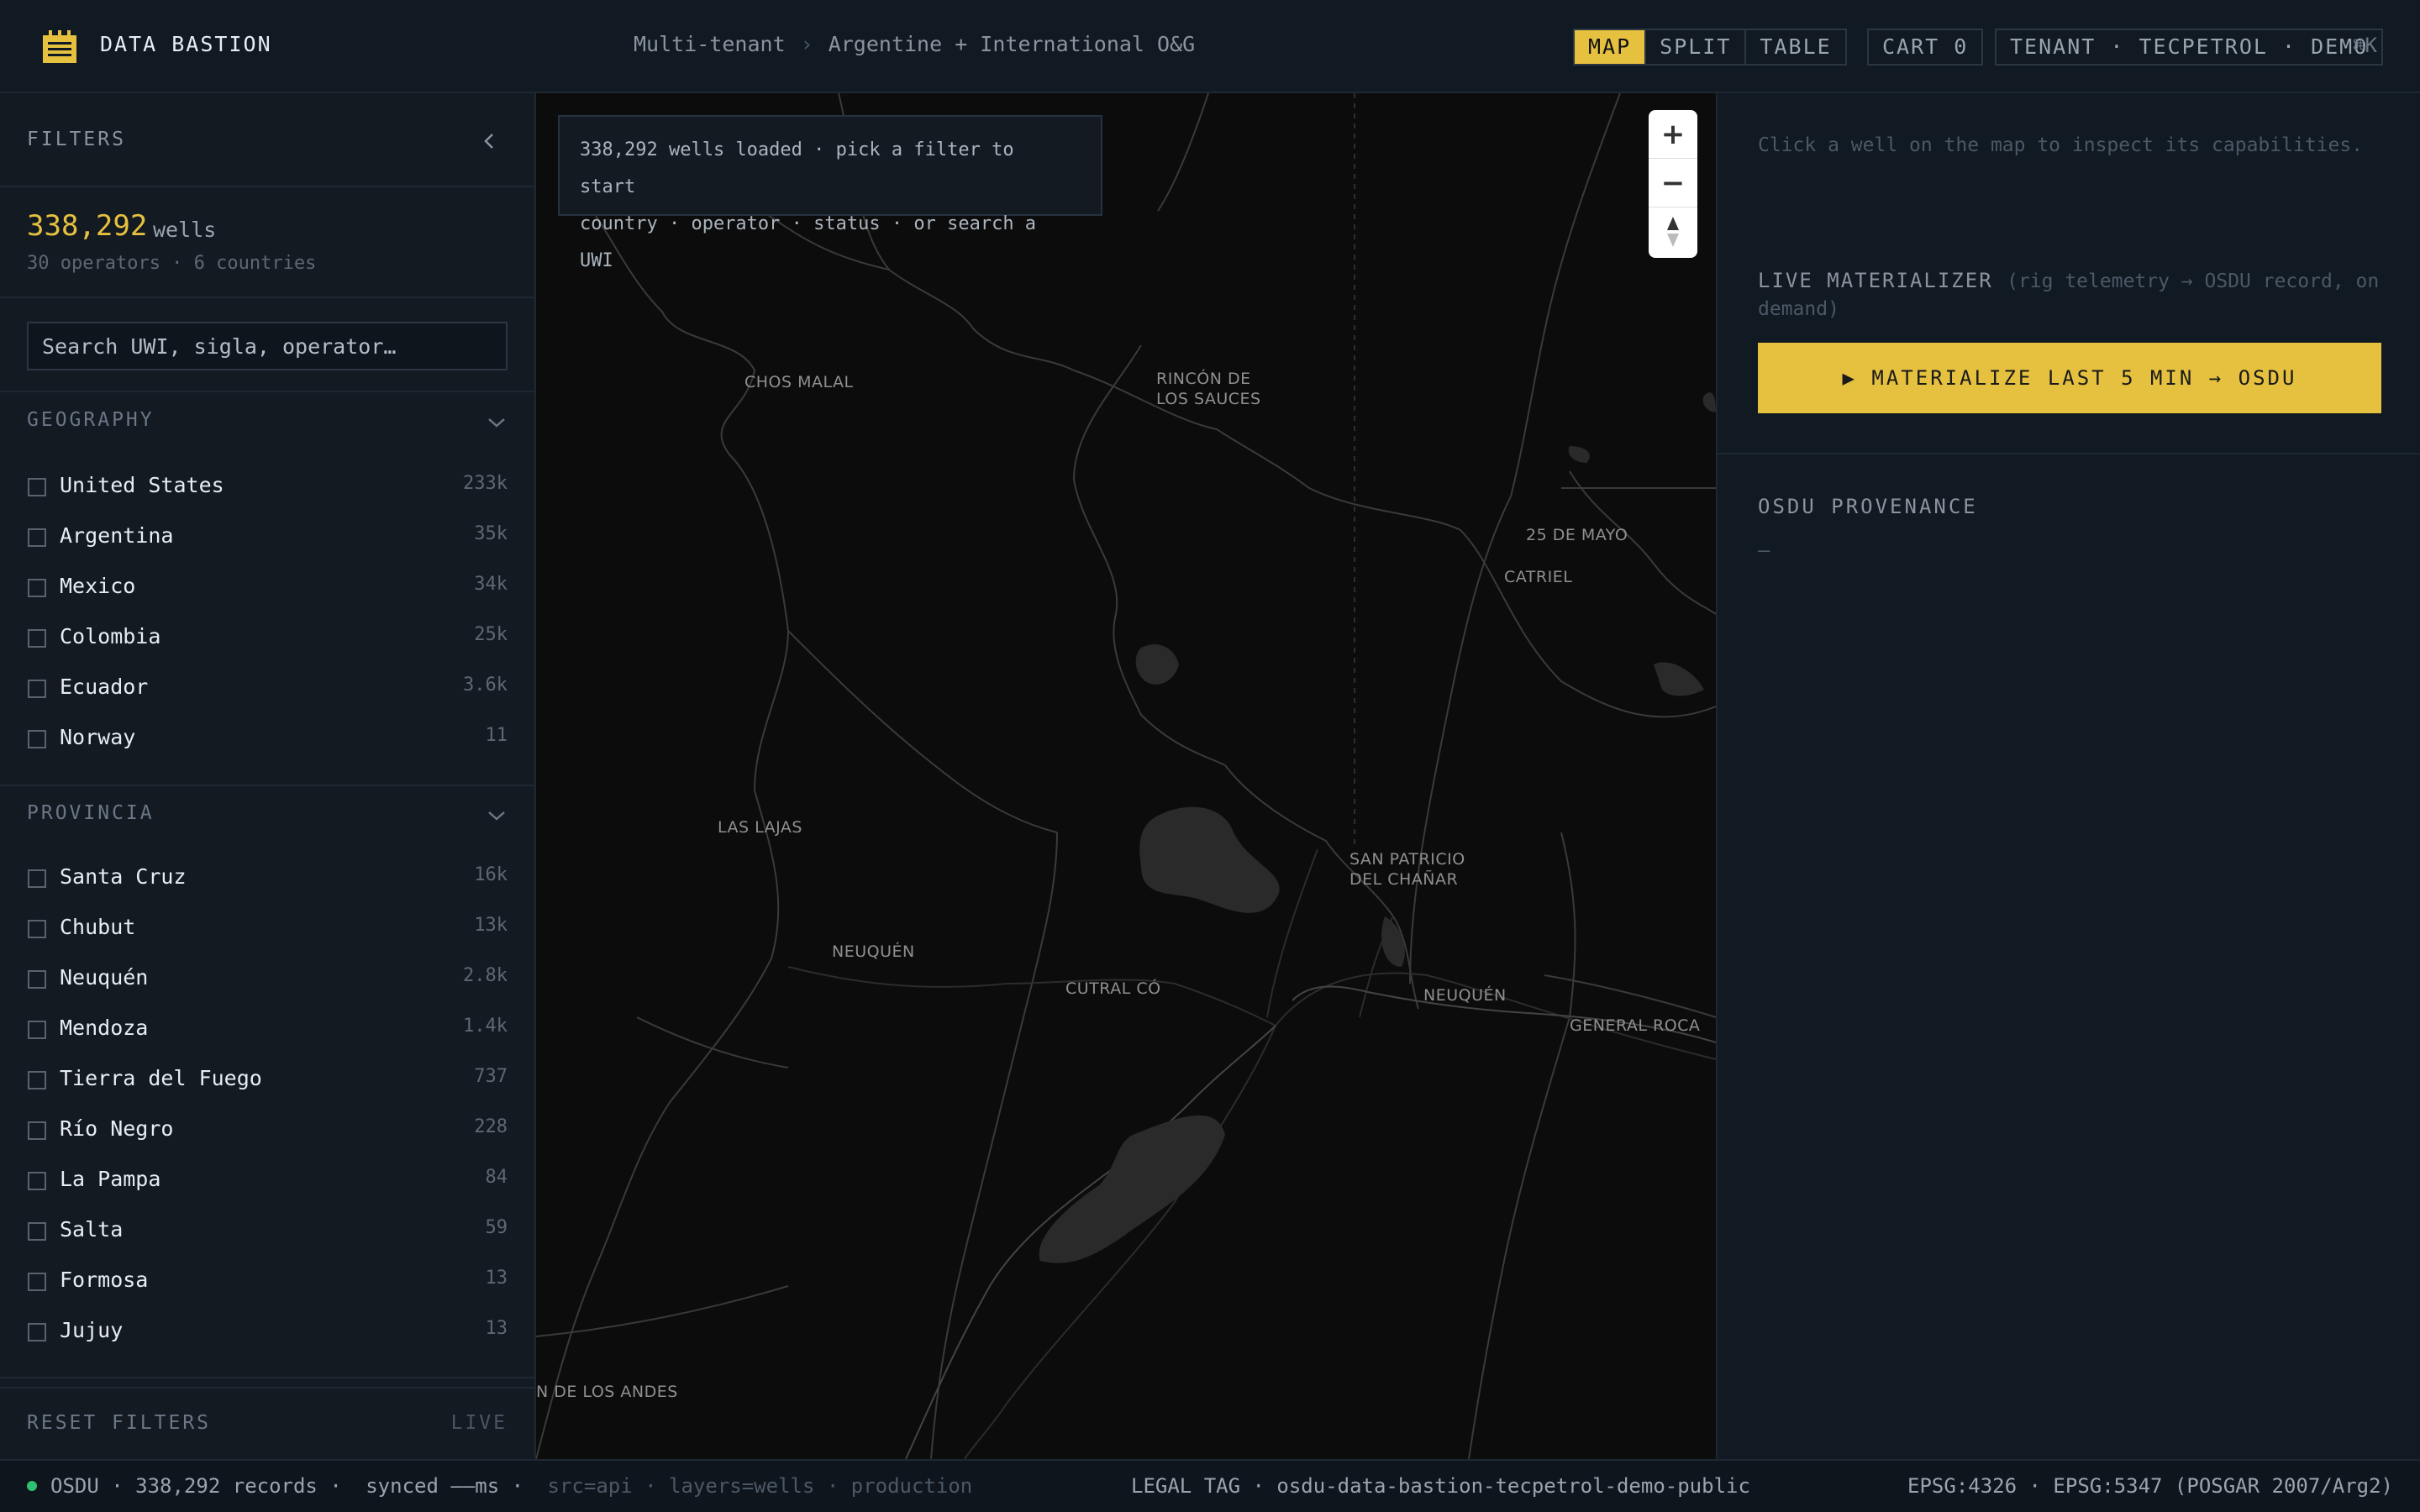  Describe the element at coordinates (105, 1280) in the screenshot. I see `filter-label: Formosa` at that location.